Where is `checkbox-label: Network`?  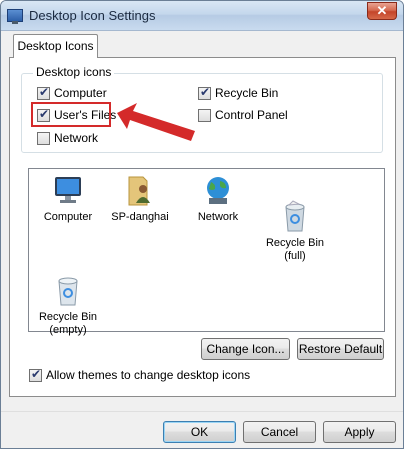
checkbox-label: Network is located at coordinates (76, 138).